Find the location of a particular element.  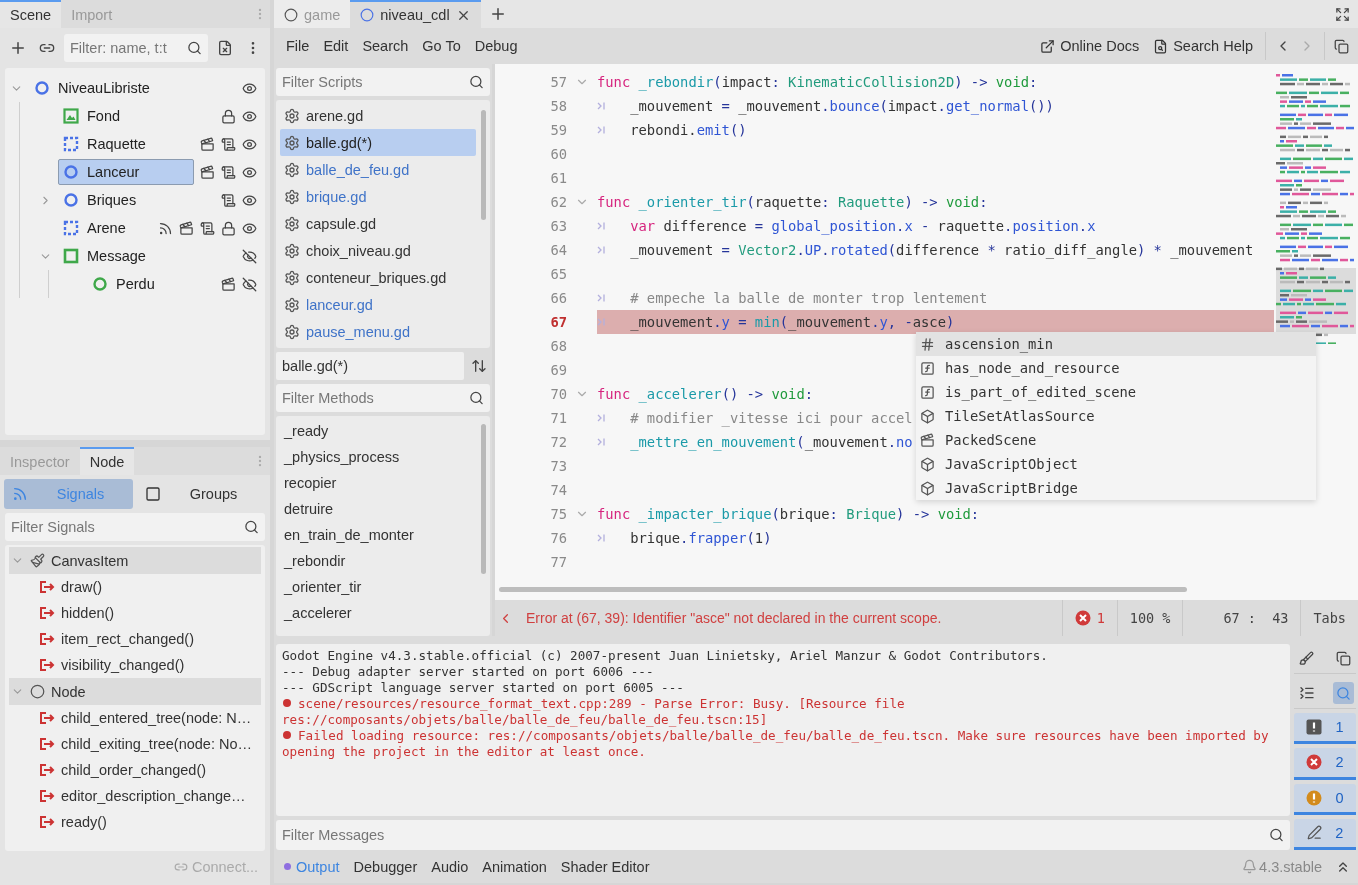

menu-item: Search is located at coordinates (385, 46).